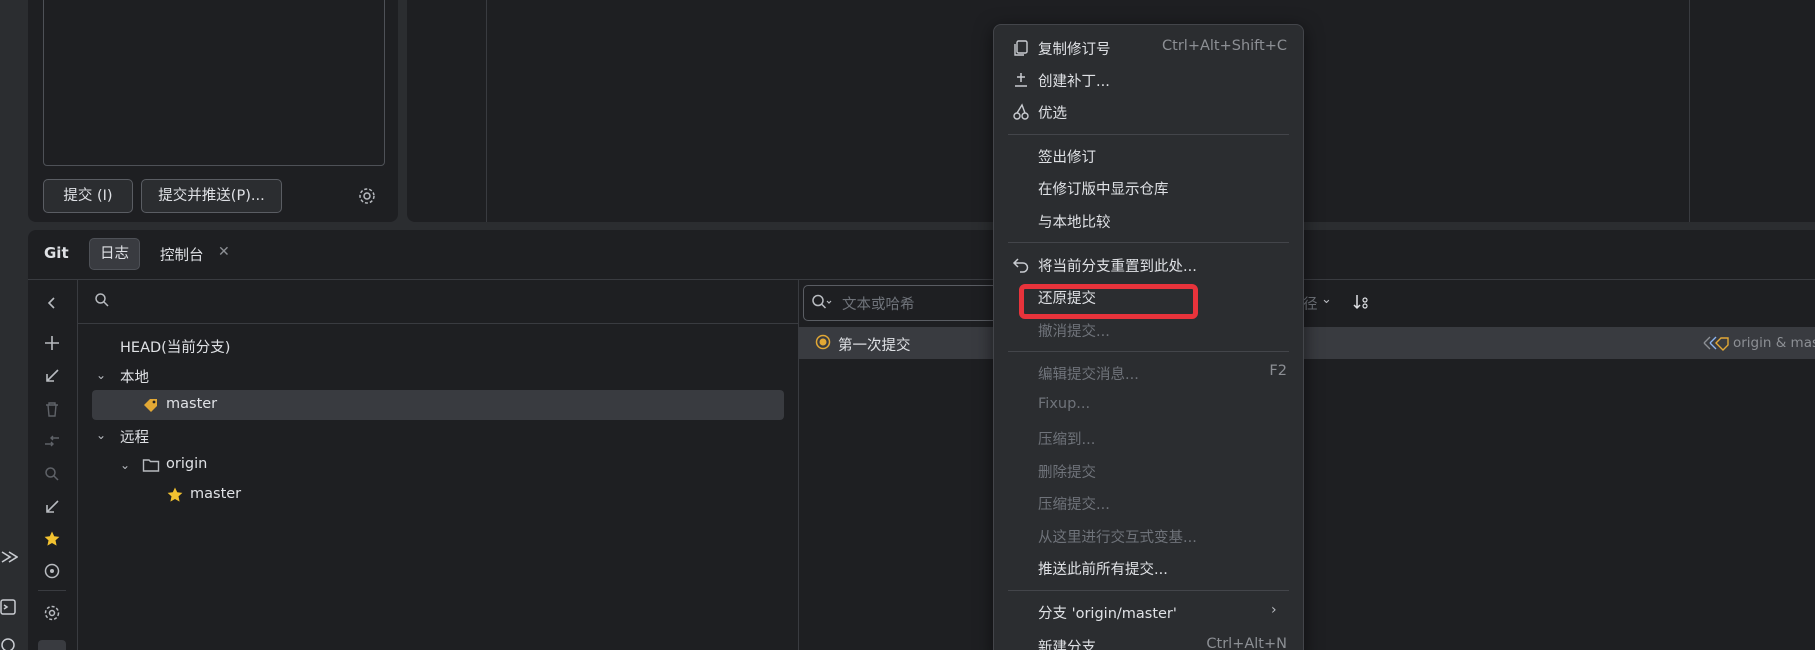 The image size is (1815, 650). Describe the element at coordinates (9, 643) in the screenshot. I see `services-icon` at that location.